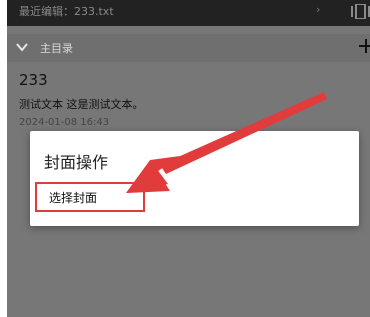  I want to click on recent-edit-bar: 最近编辑：233.txt ›, so click(188, 13).